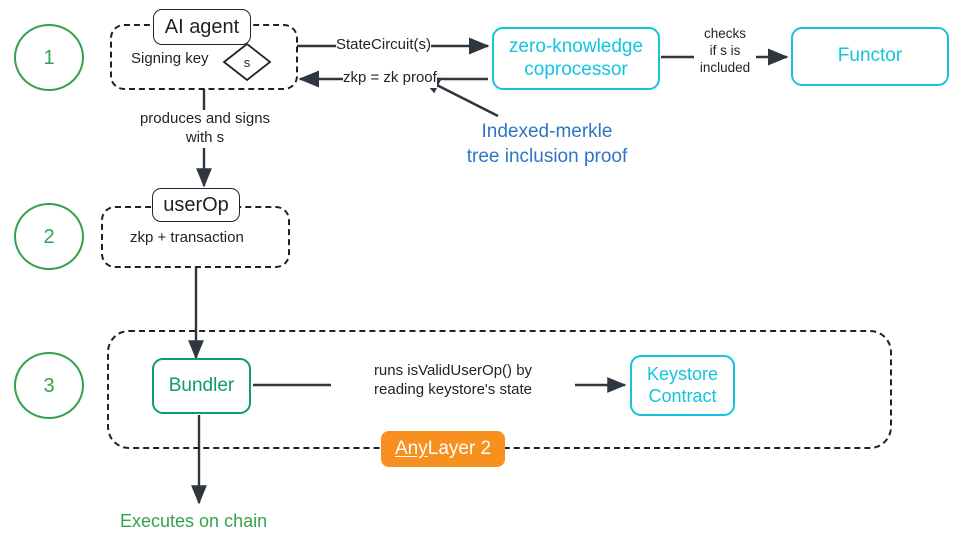 The height and width of the screenshot is (546, 961). What do you see at coordinates (576, 46) in the screenshot?
I see `zk-coprocessor-line-1: zero-knowledge` at bounding box center [576, 46].